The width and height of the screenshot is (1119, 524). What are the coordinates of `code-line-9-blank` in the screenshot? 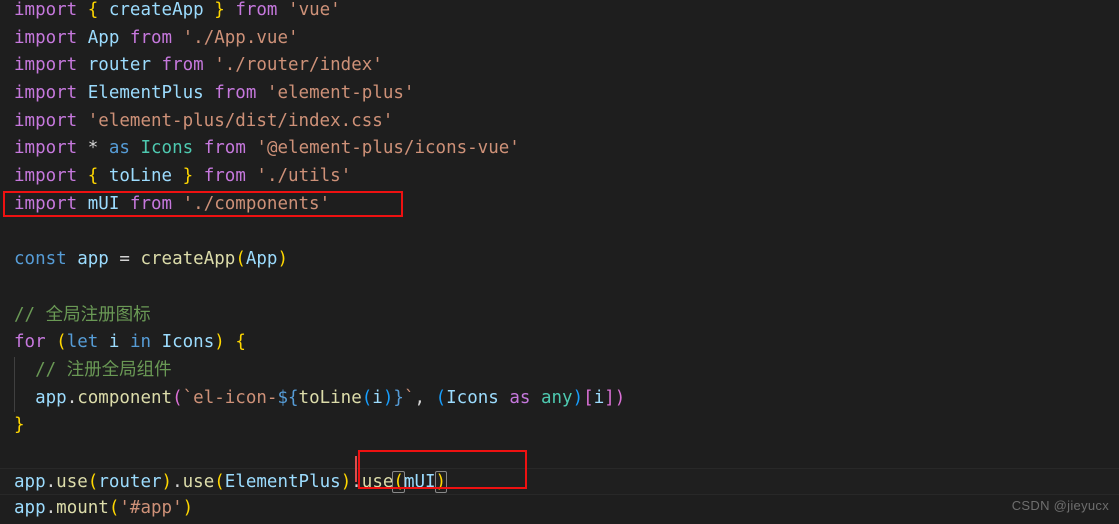 It's located at (559, 233).